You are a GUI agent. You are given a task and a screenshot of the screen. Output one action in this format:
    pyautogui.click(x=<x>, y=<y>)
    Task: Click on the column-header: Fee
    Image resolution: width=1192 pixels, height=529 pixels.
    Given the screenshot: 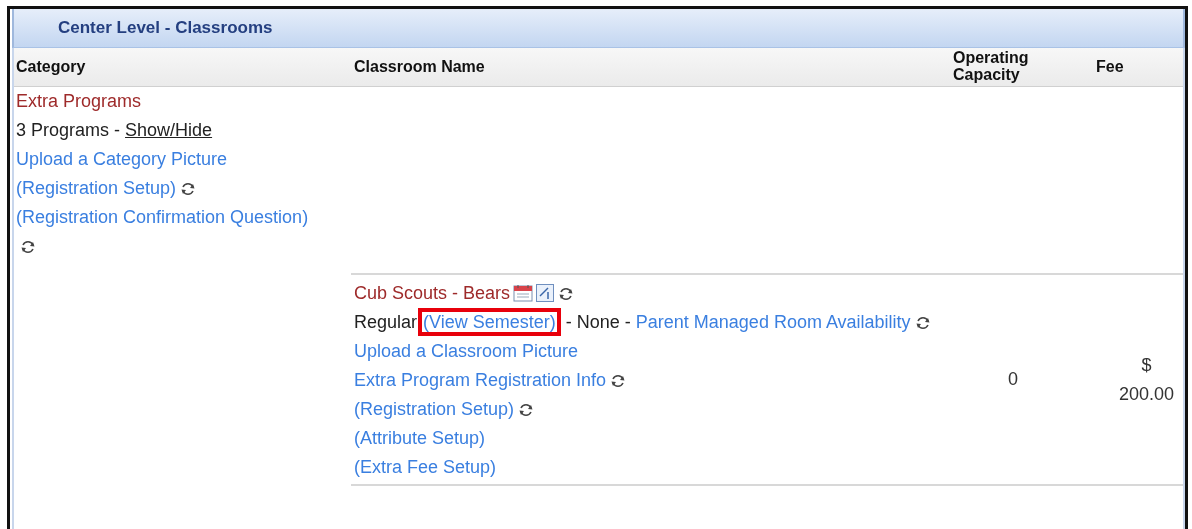 What is the action you would take?
    pyautogui.click(x=1136, y=67)
    